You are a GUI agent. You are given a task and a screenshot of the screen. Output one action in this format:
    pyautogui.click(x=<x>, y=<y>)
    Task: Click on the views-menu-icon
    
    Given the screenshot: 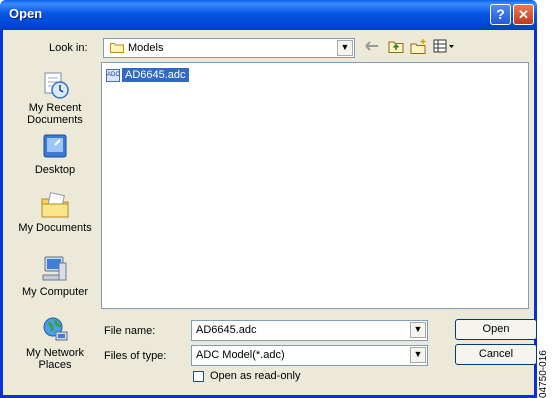 What is the action you would take?
    pyautogui.click(x=444, y=47)
    